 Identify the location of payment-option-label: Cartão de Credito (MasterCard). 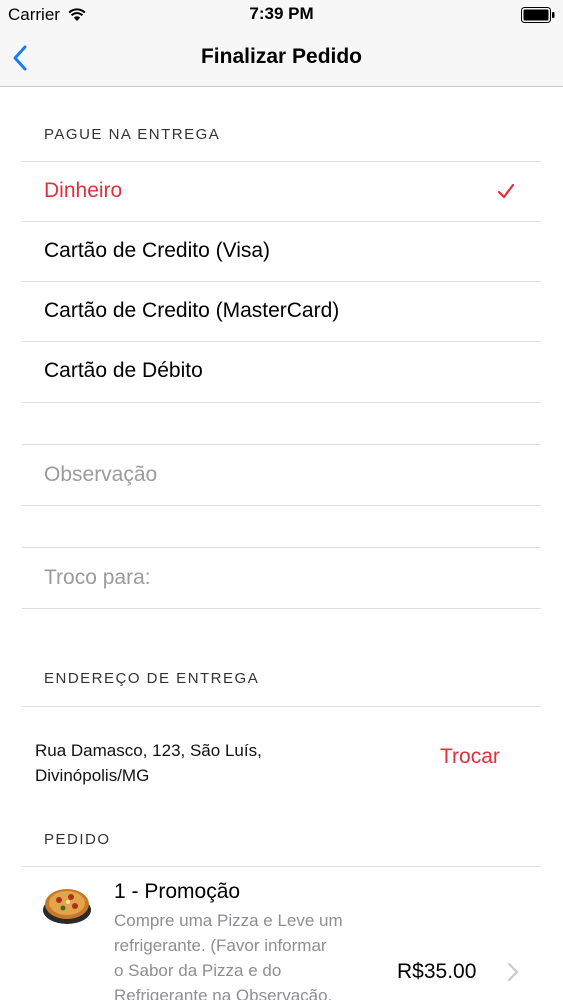
(192, 310).